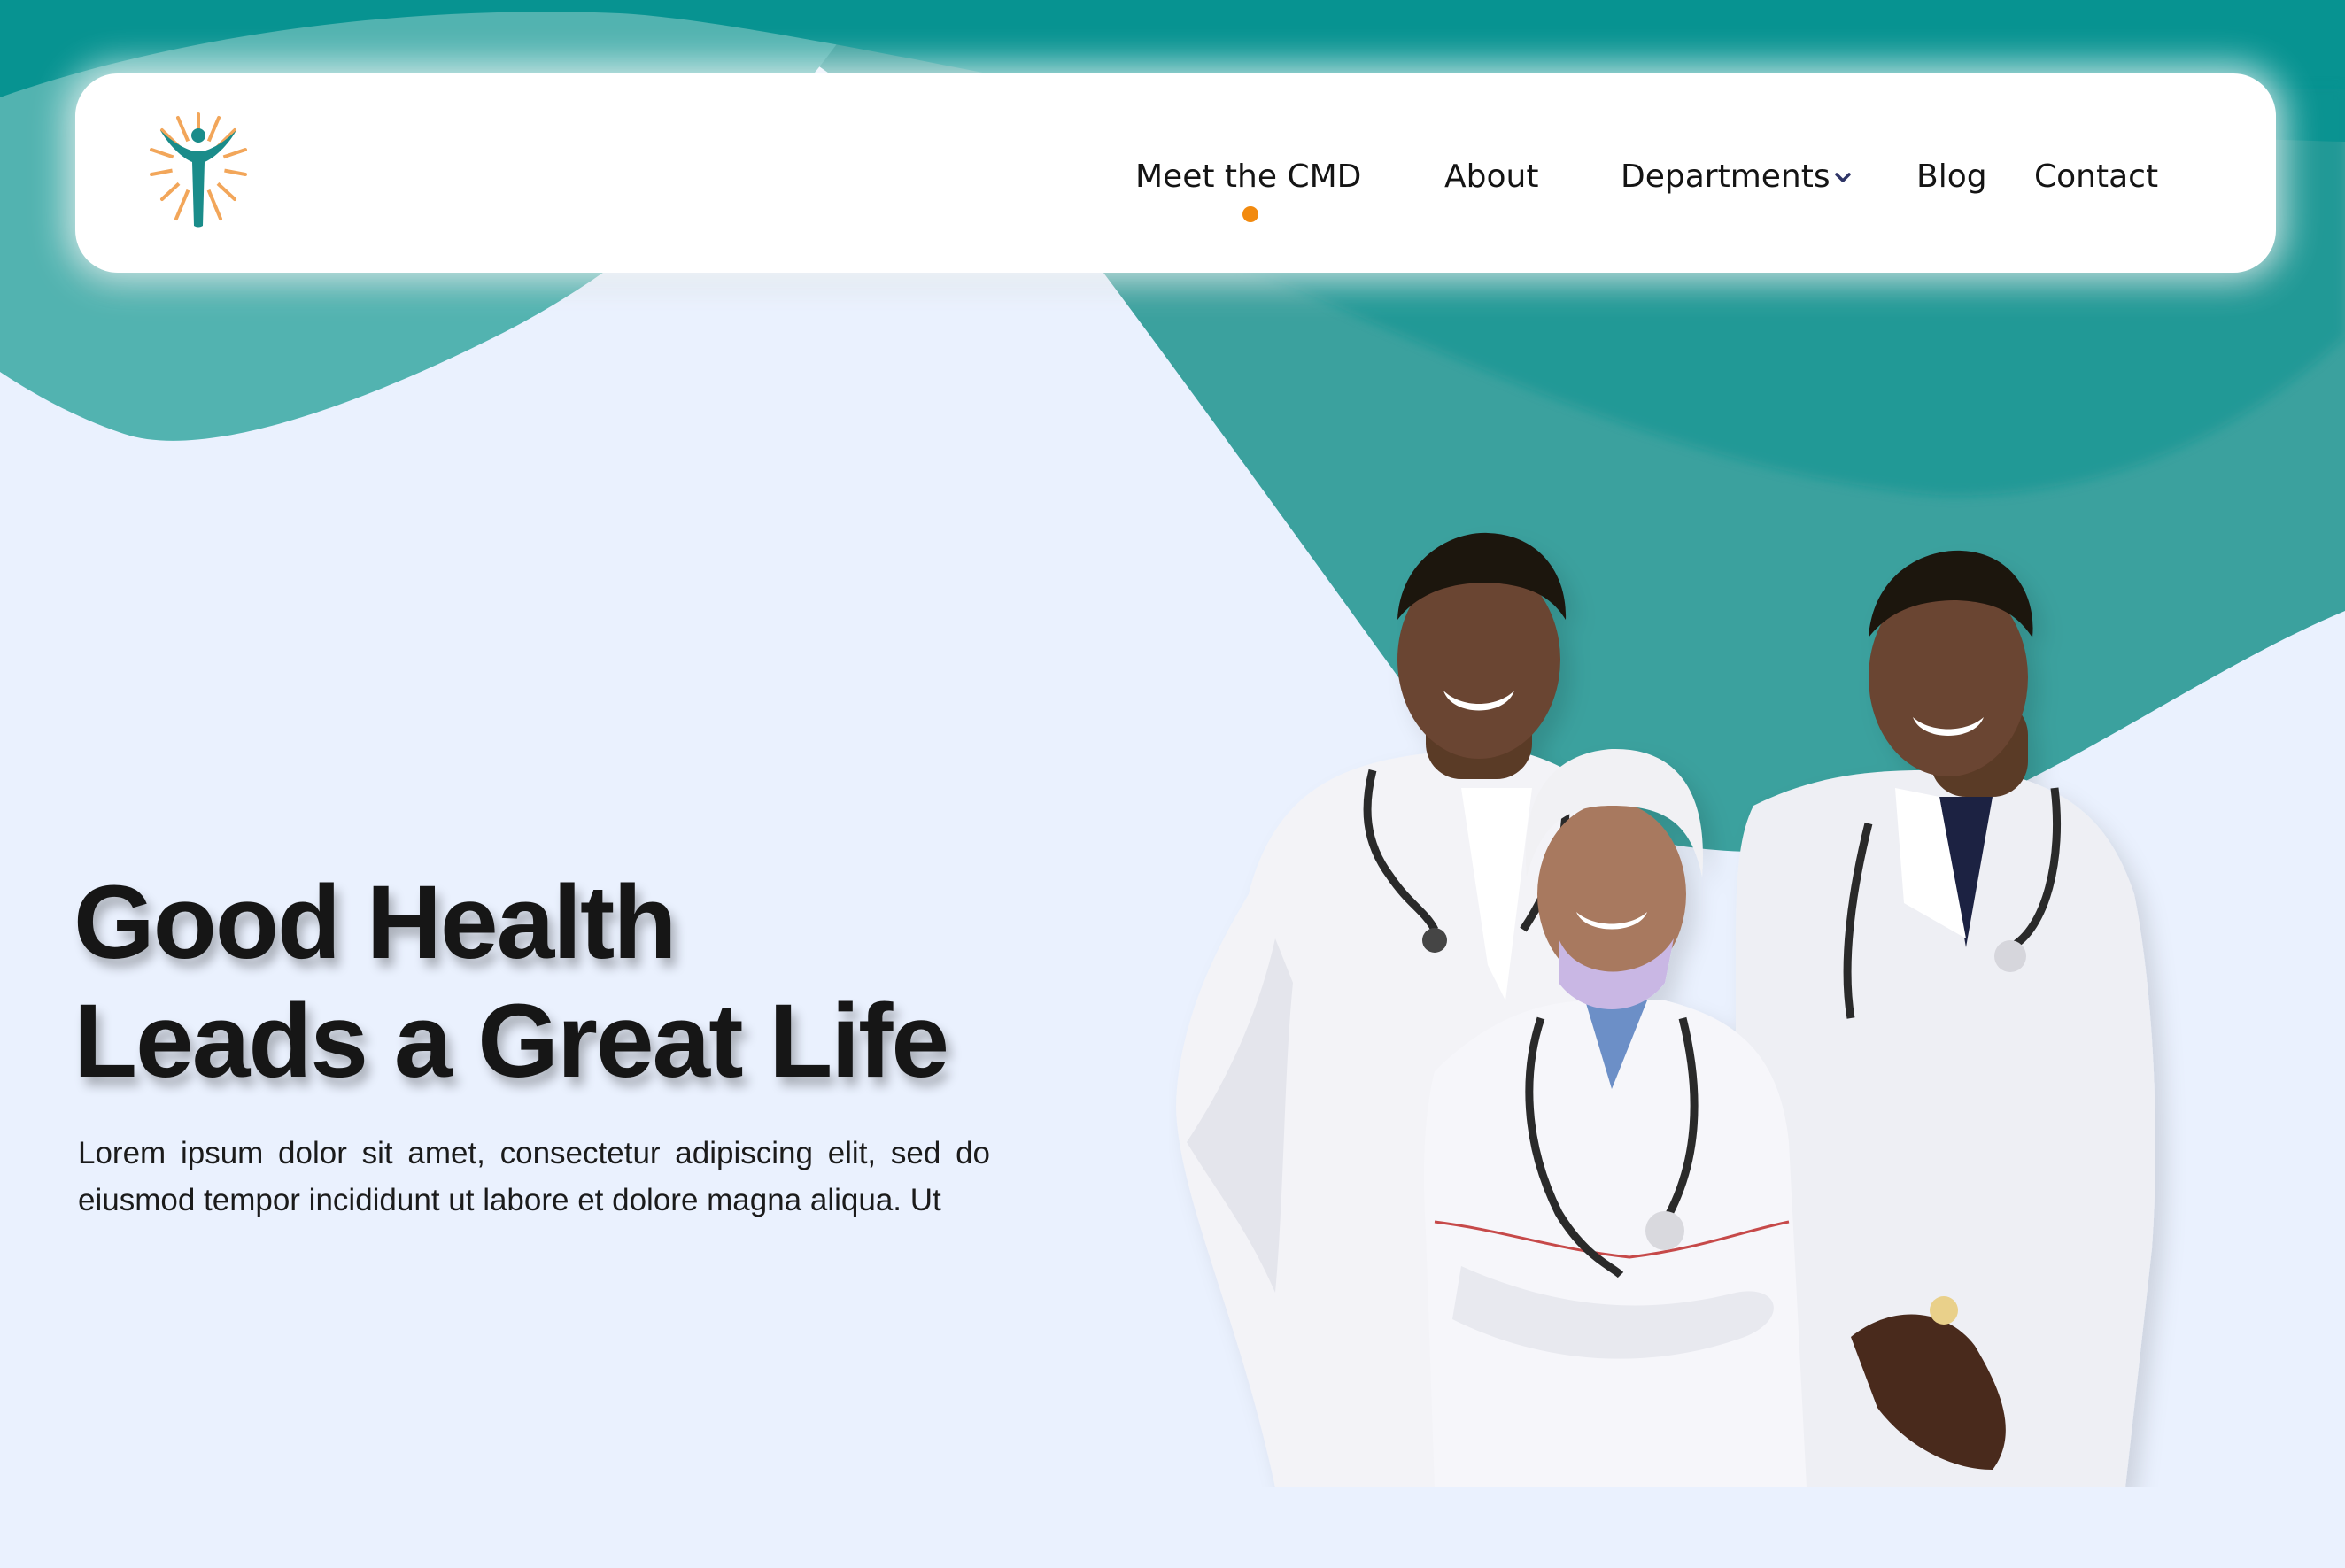 The height and width of the screenshot is (1568, 2345). I want to click on active-indicator-dot, so click(1250, 214).